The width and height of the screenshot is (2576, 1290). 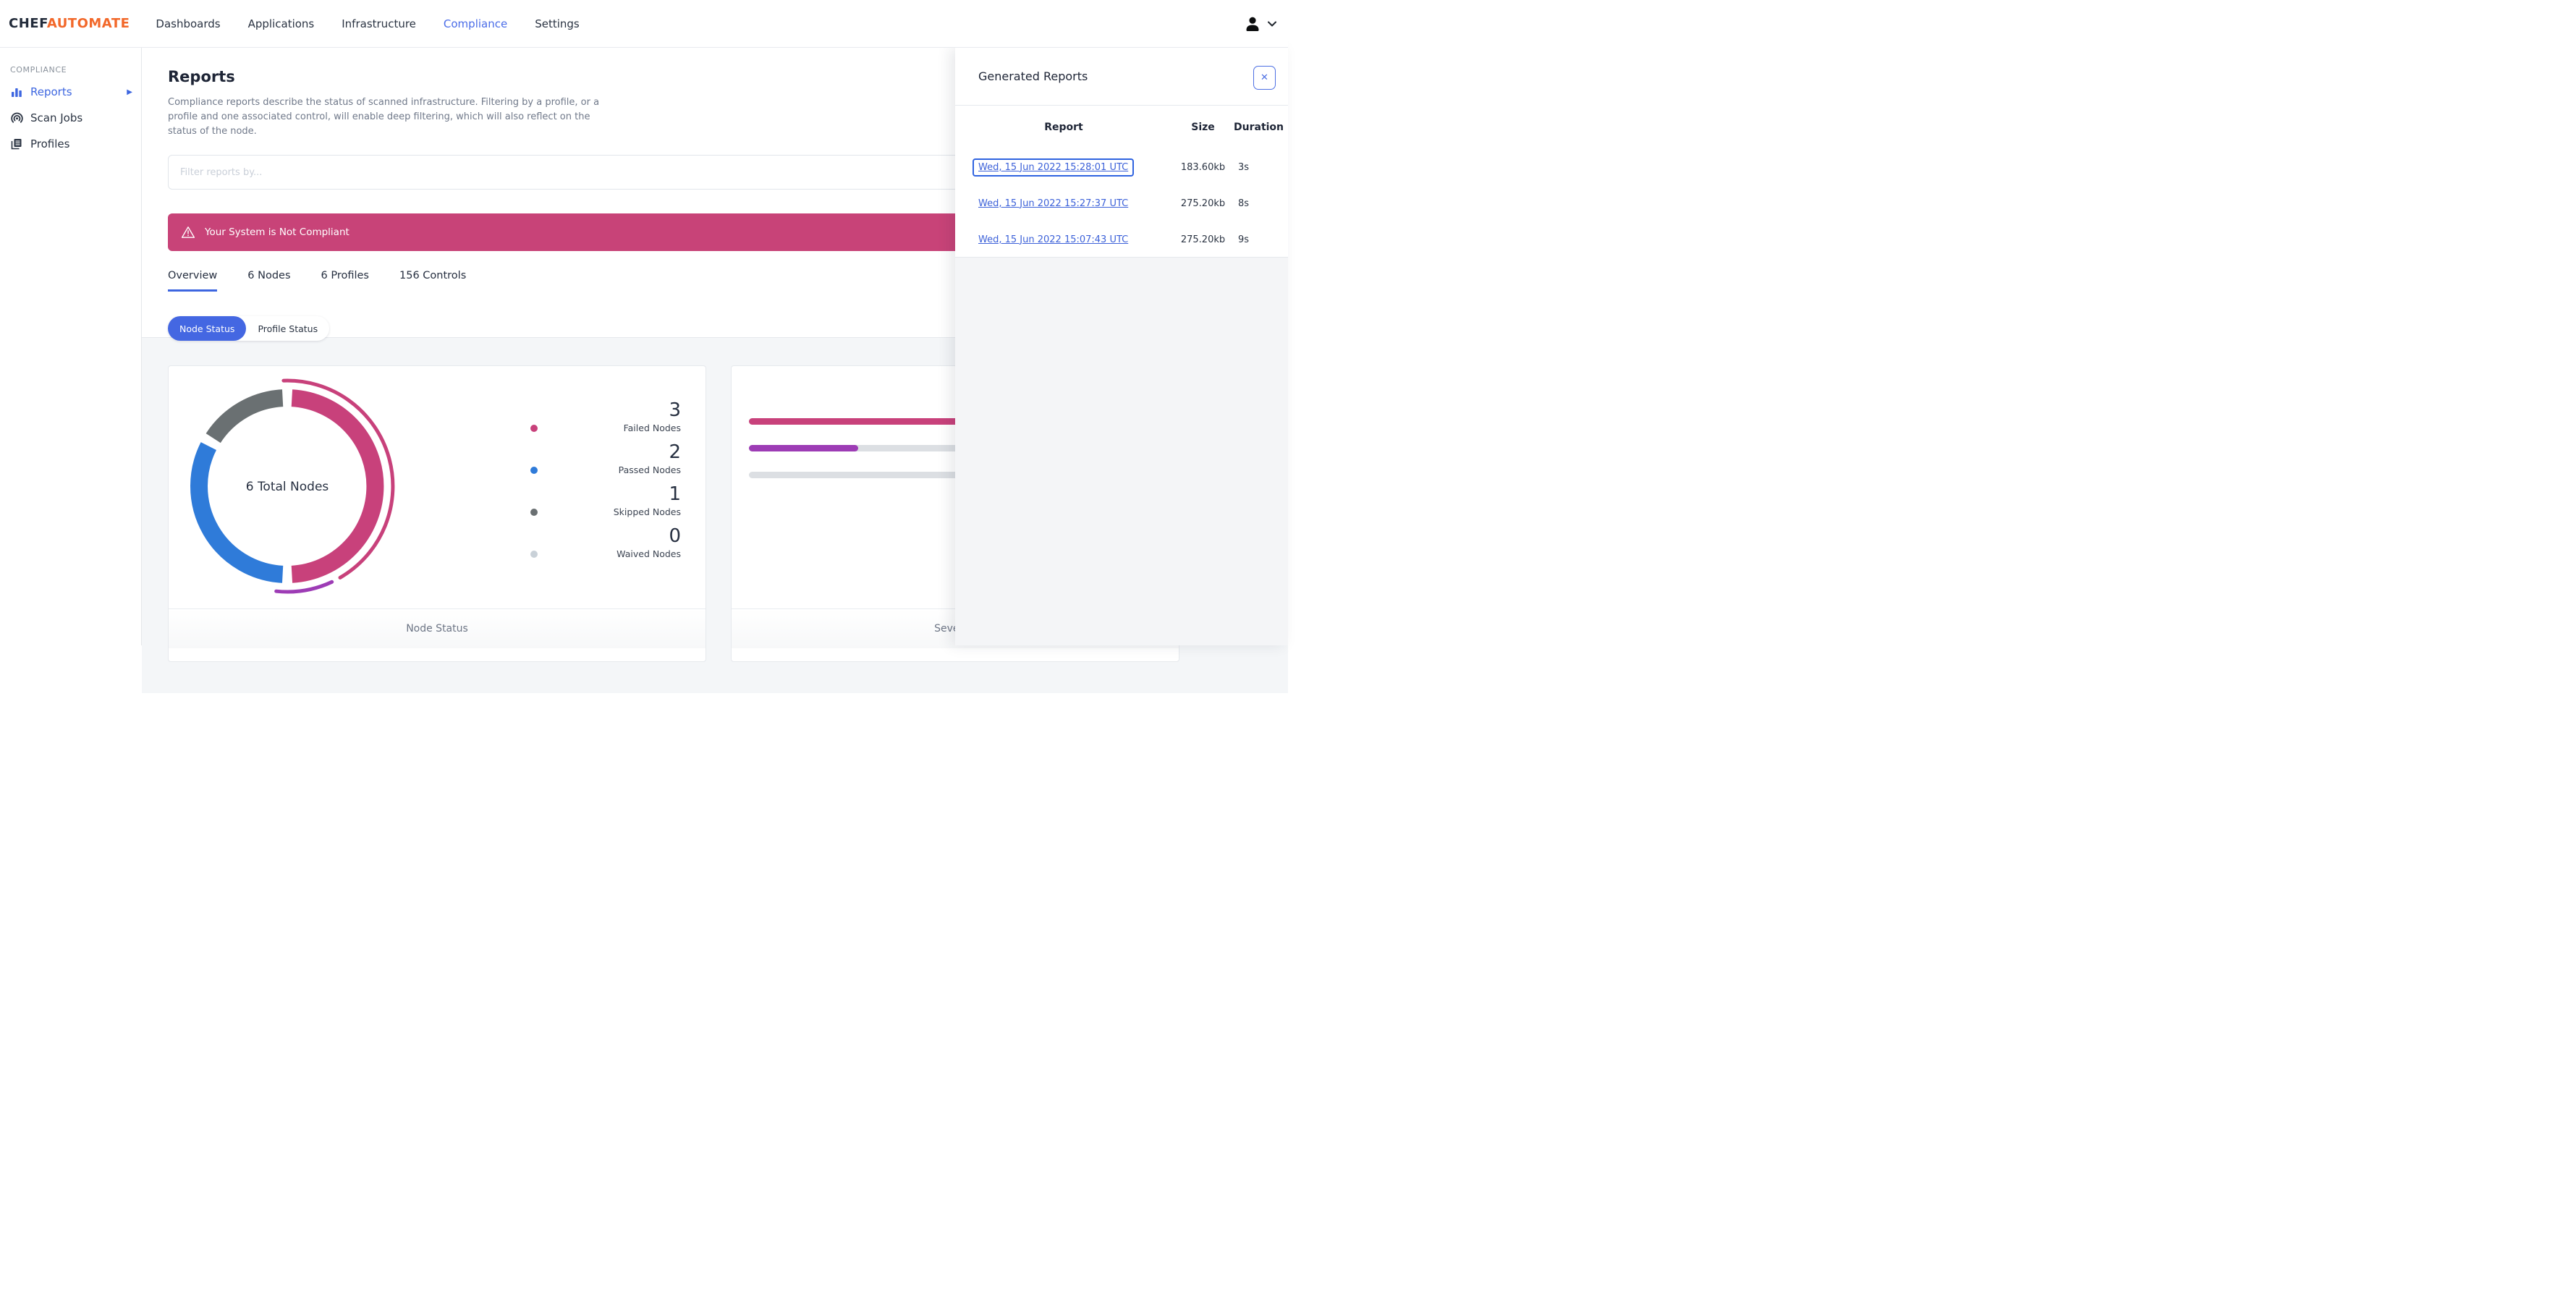 I want to click on compliance-banner: Your System is Not Compliant, so click(x=569, y=233).